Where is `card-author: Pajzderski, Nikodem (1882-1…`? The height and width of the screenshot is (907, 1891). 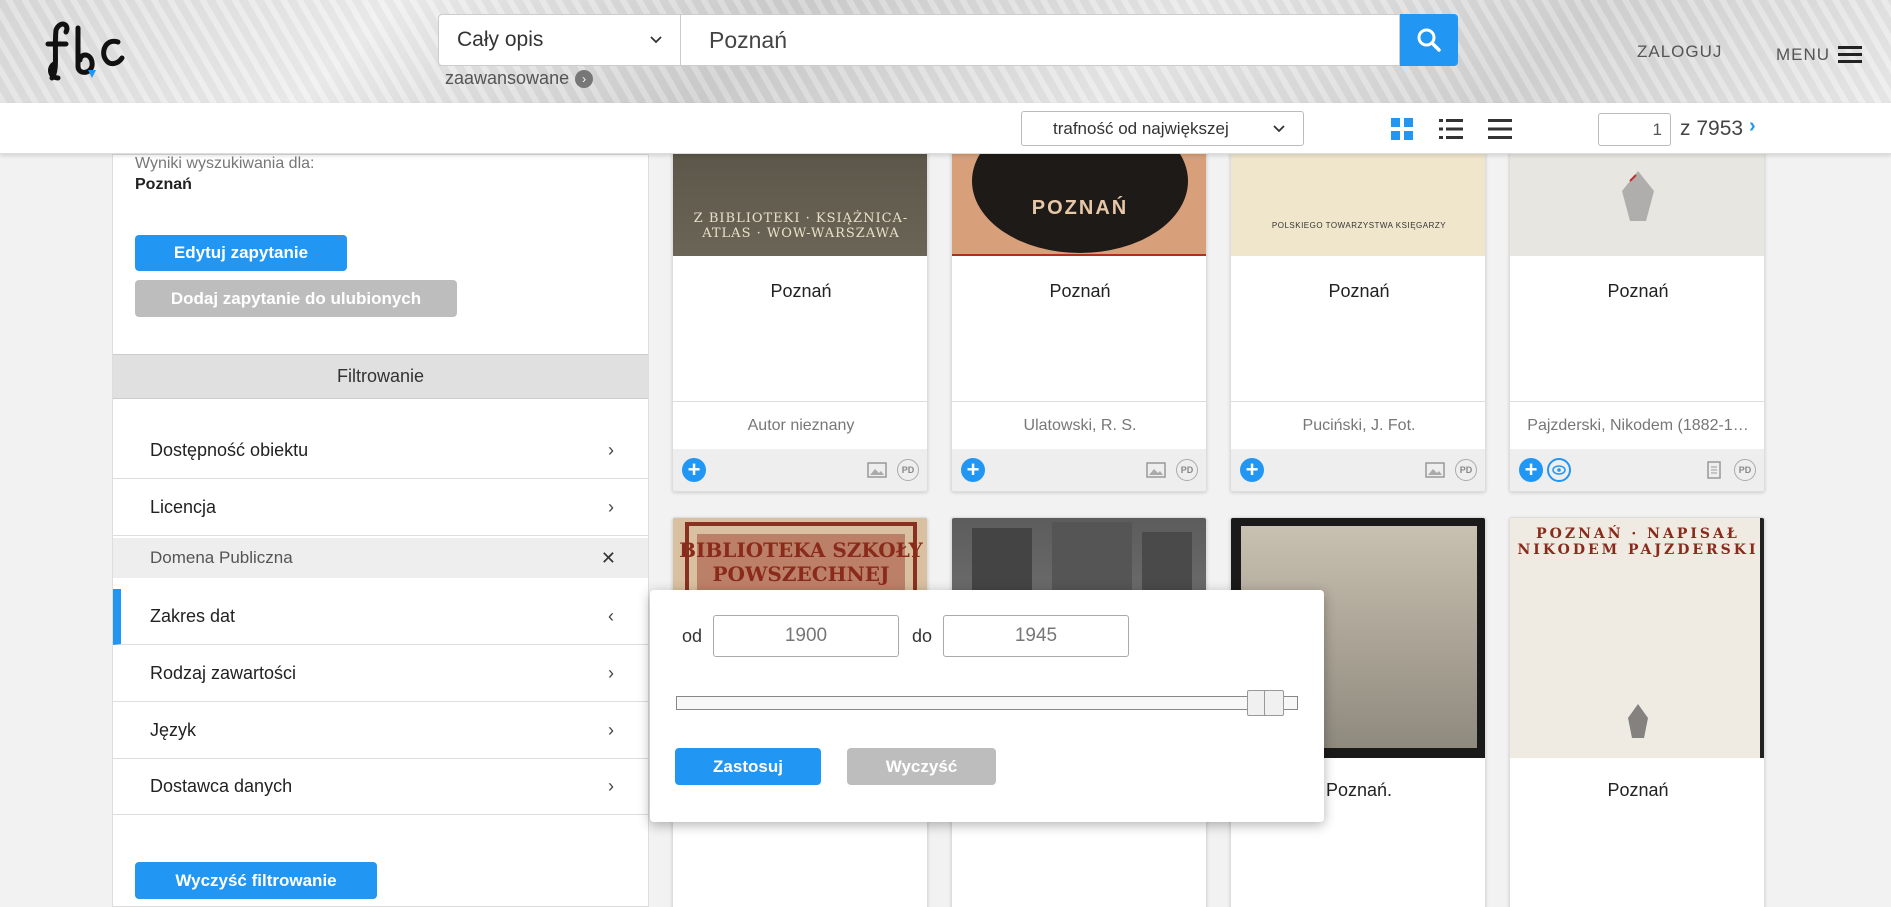
card-author: Pajzderski, Nikodem (1882-1… is located at coordinates (1637, 425).